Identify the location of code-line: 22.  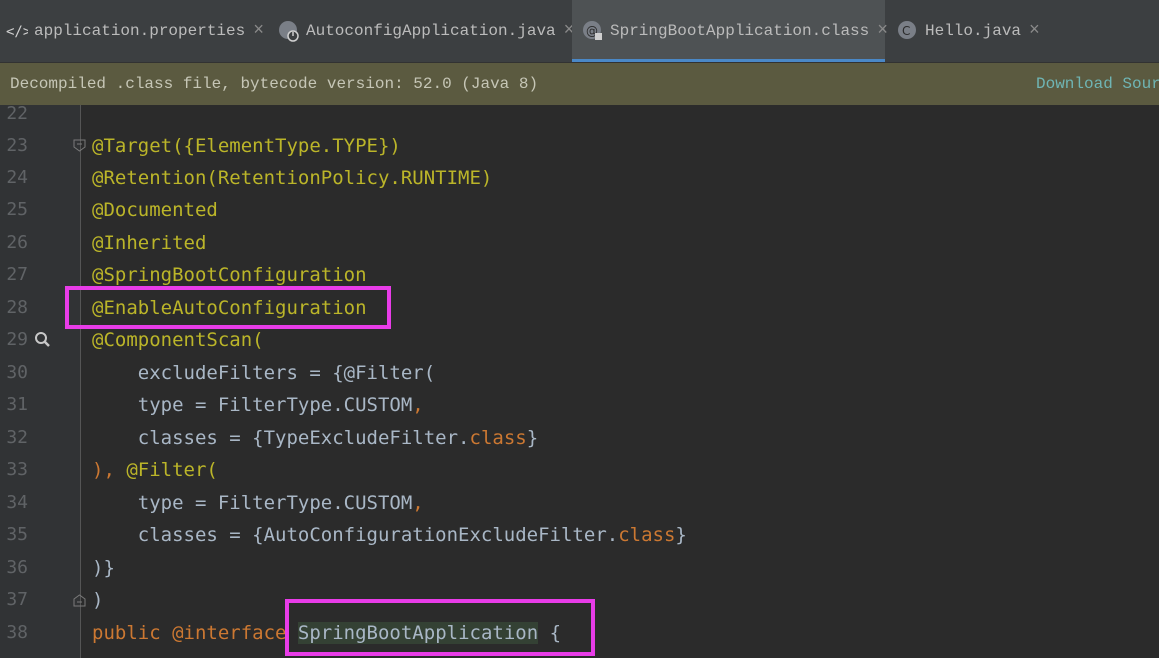
(579, 114).